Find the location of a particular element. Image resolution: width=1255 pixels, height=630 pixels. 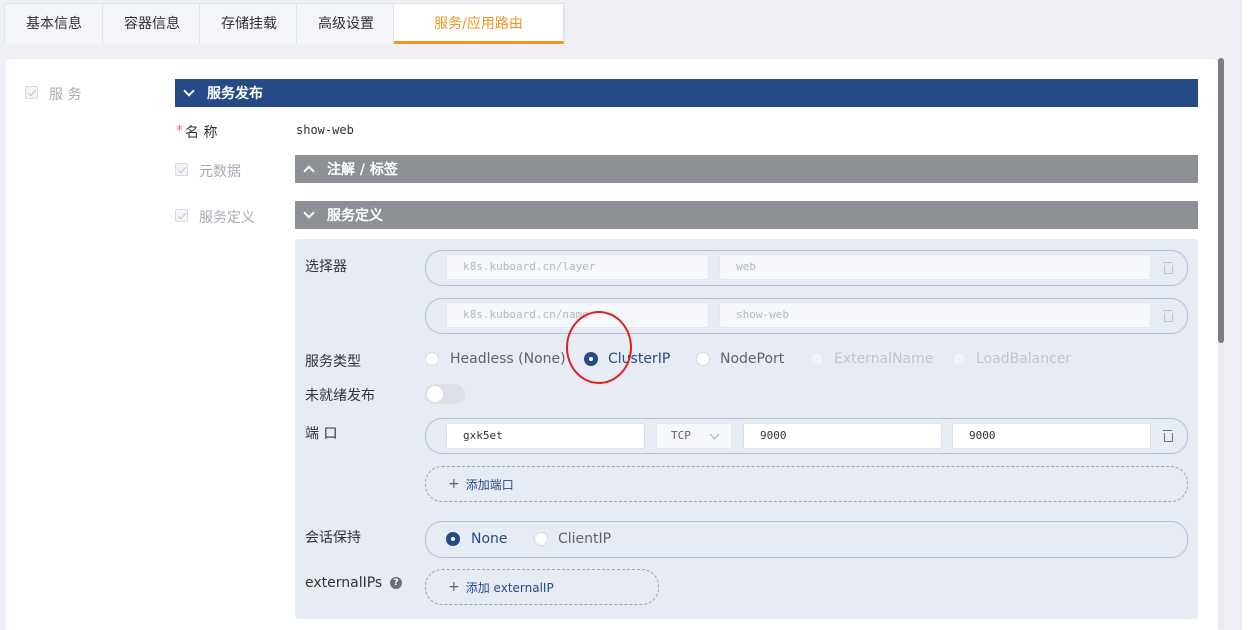

radio-externalname is located at coordinates (817, 359).